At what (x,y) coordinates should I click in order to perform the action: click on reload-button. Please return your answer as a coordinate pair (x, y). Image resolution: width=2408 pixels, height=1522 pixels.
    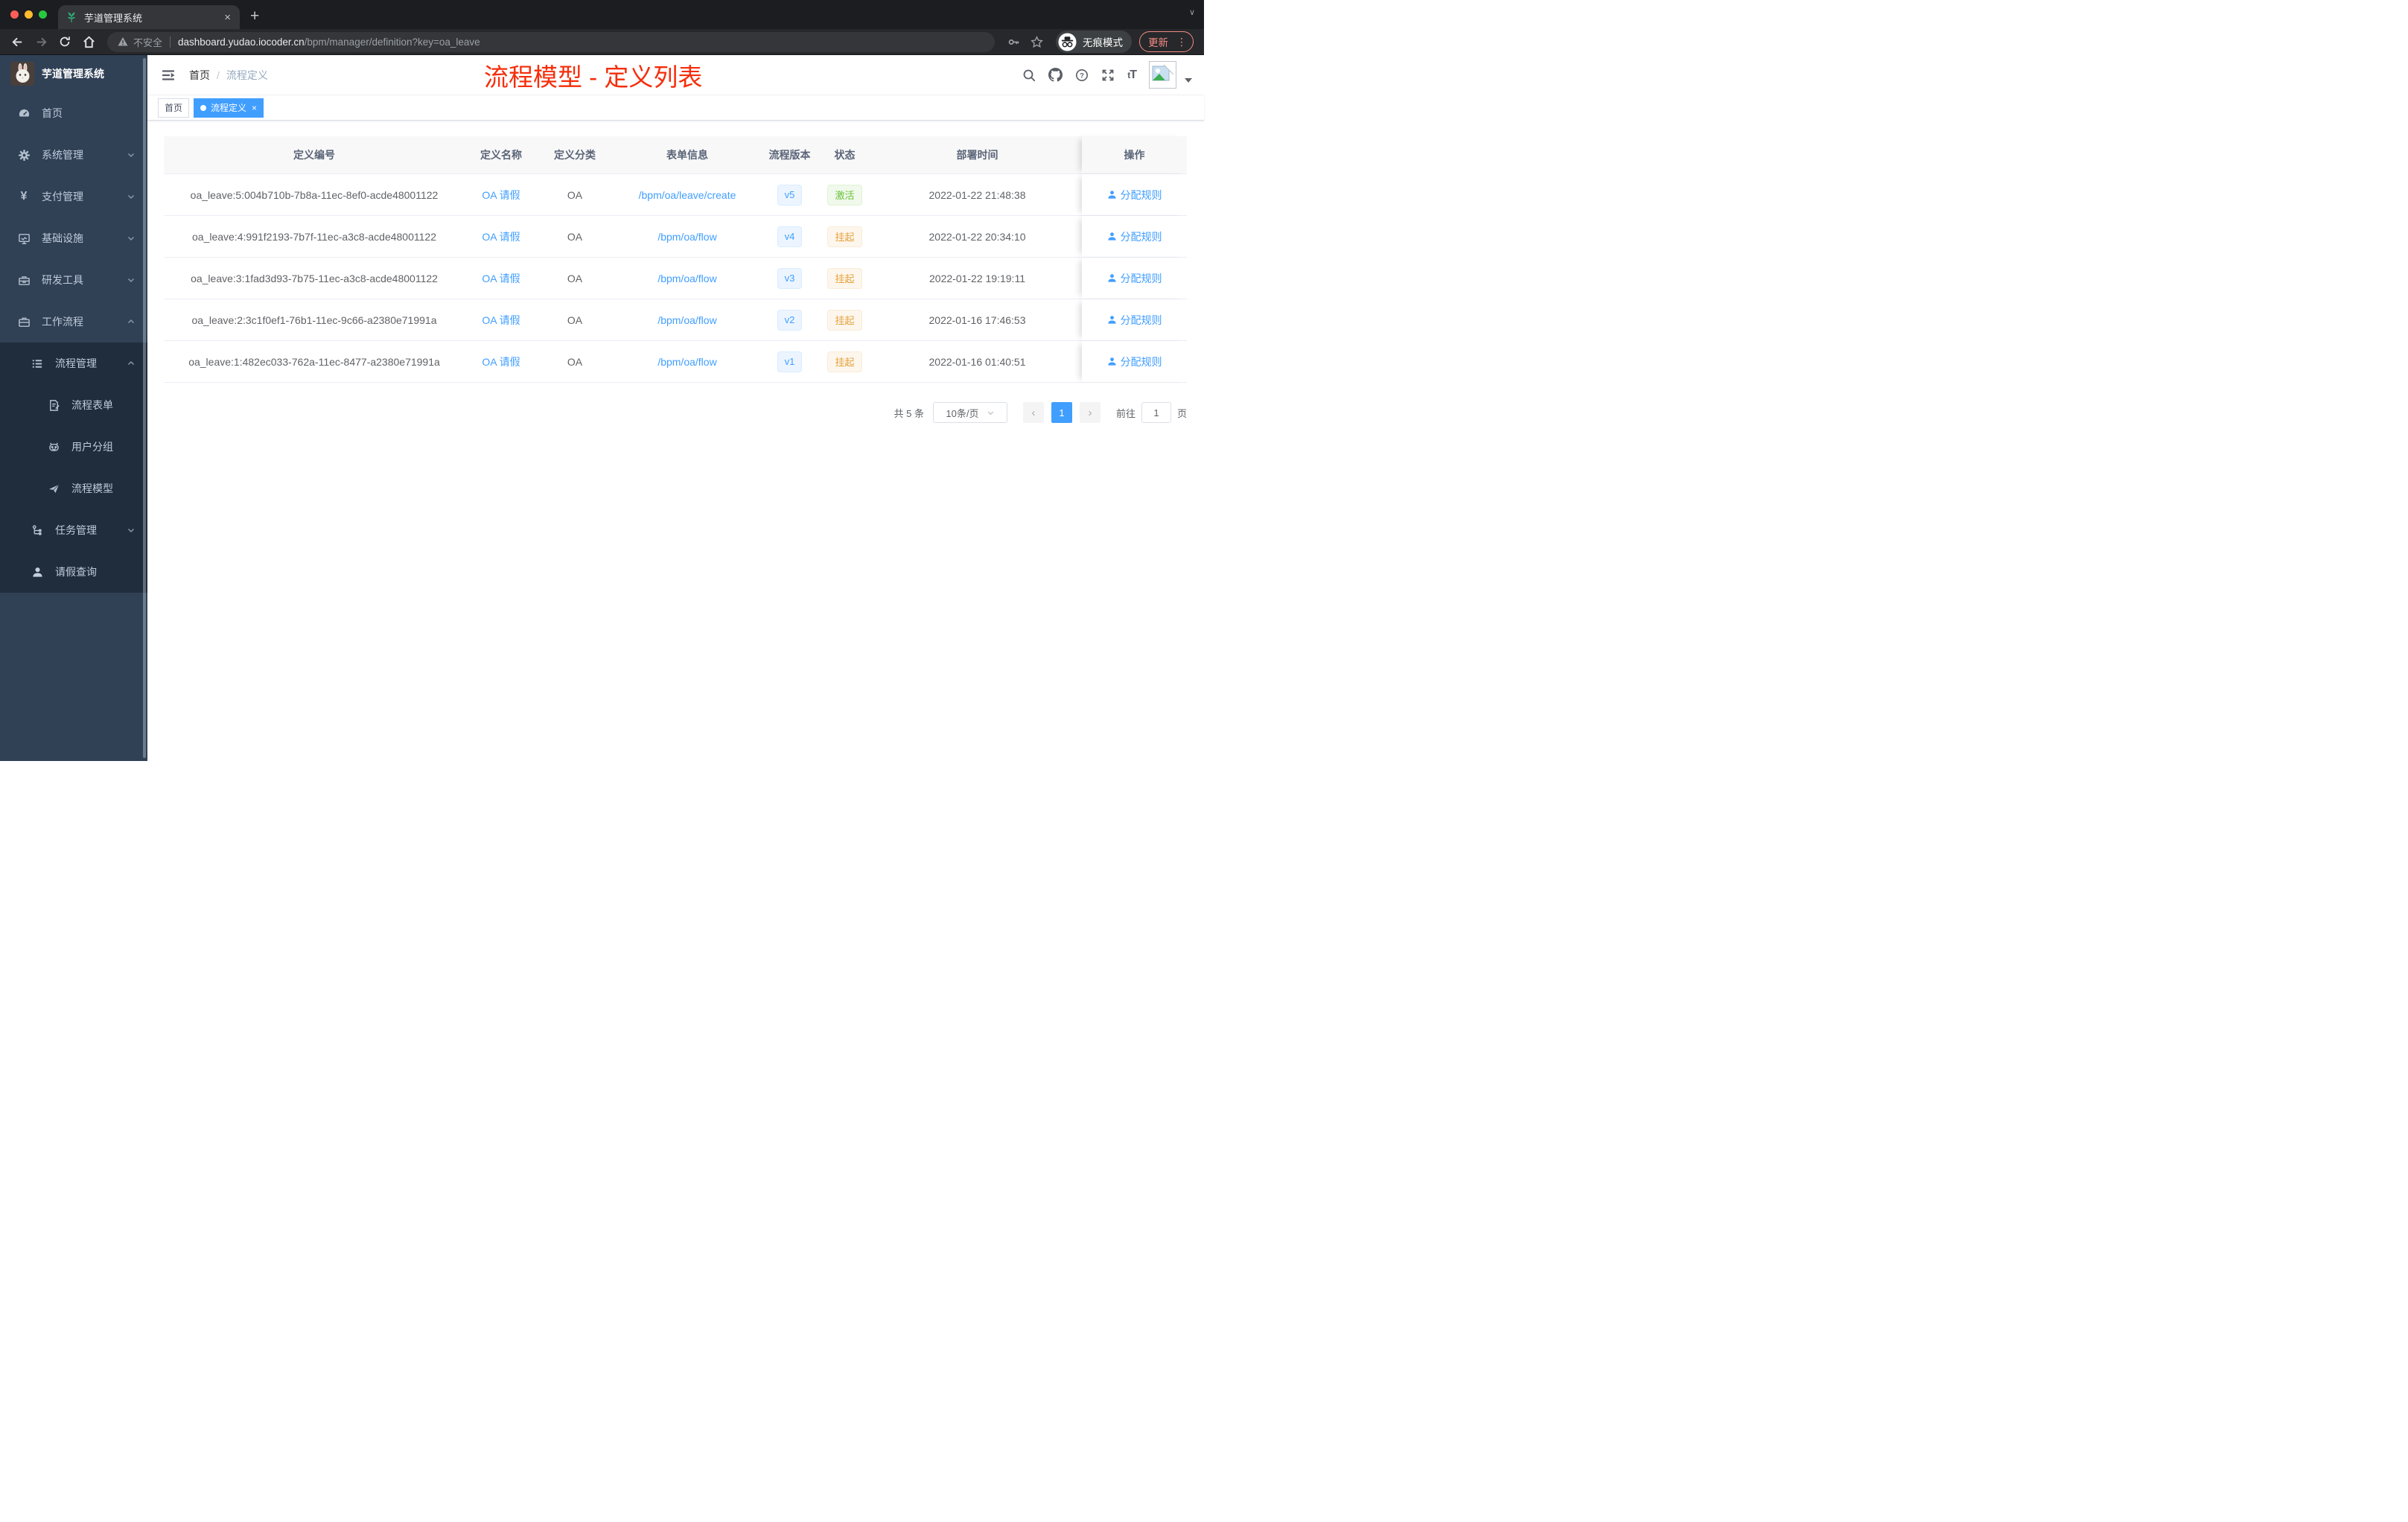
    Looking at the image, I should click on (64, 41).